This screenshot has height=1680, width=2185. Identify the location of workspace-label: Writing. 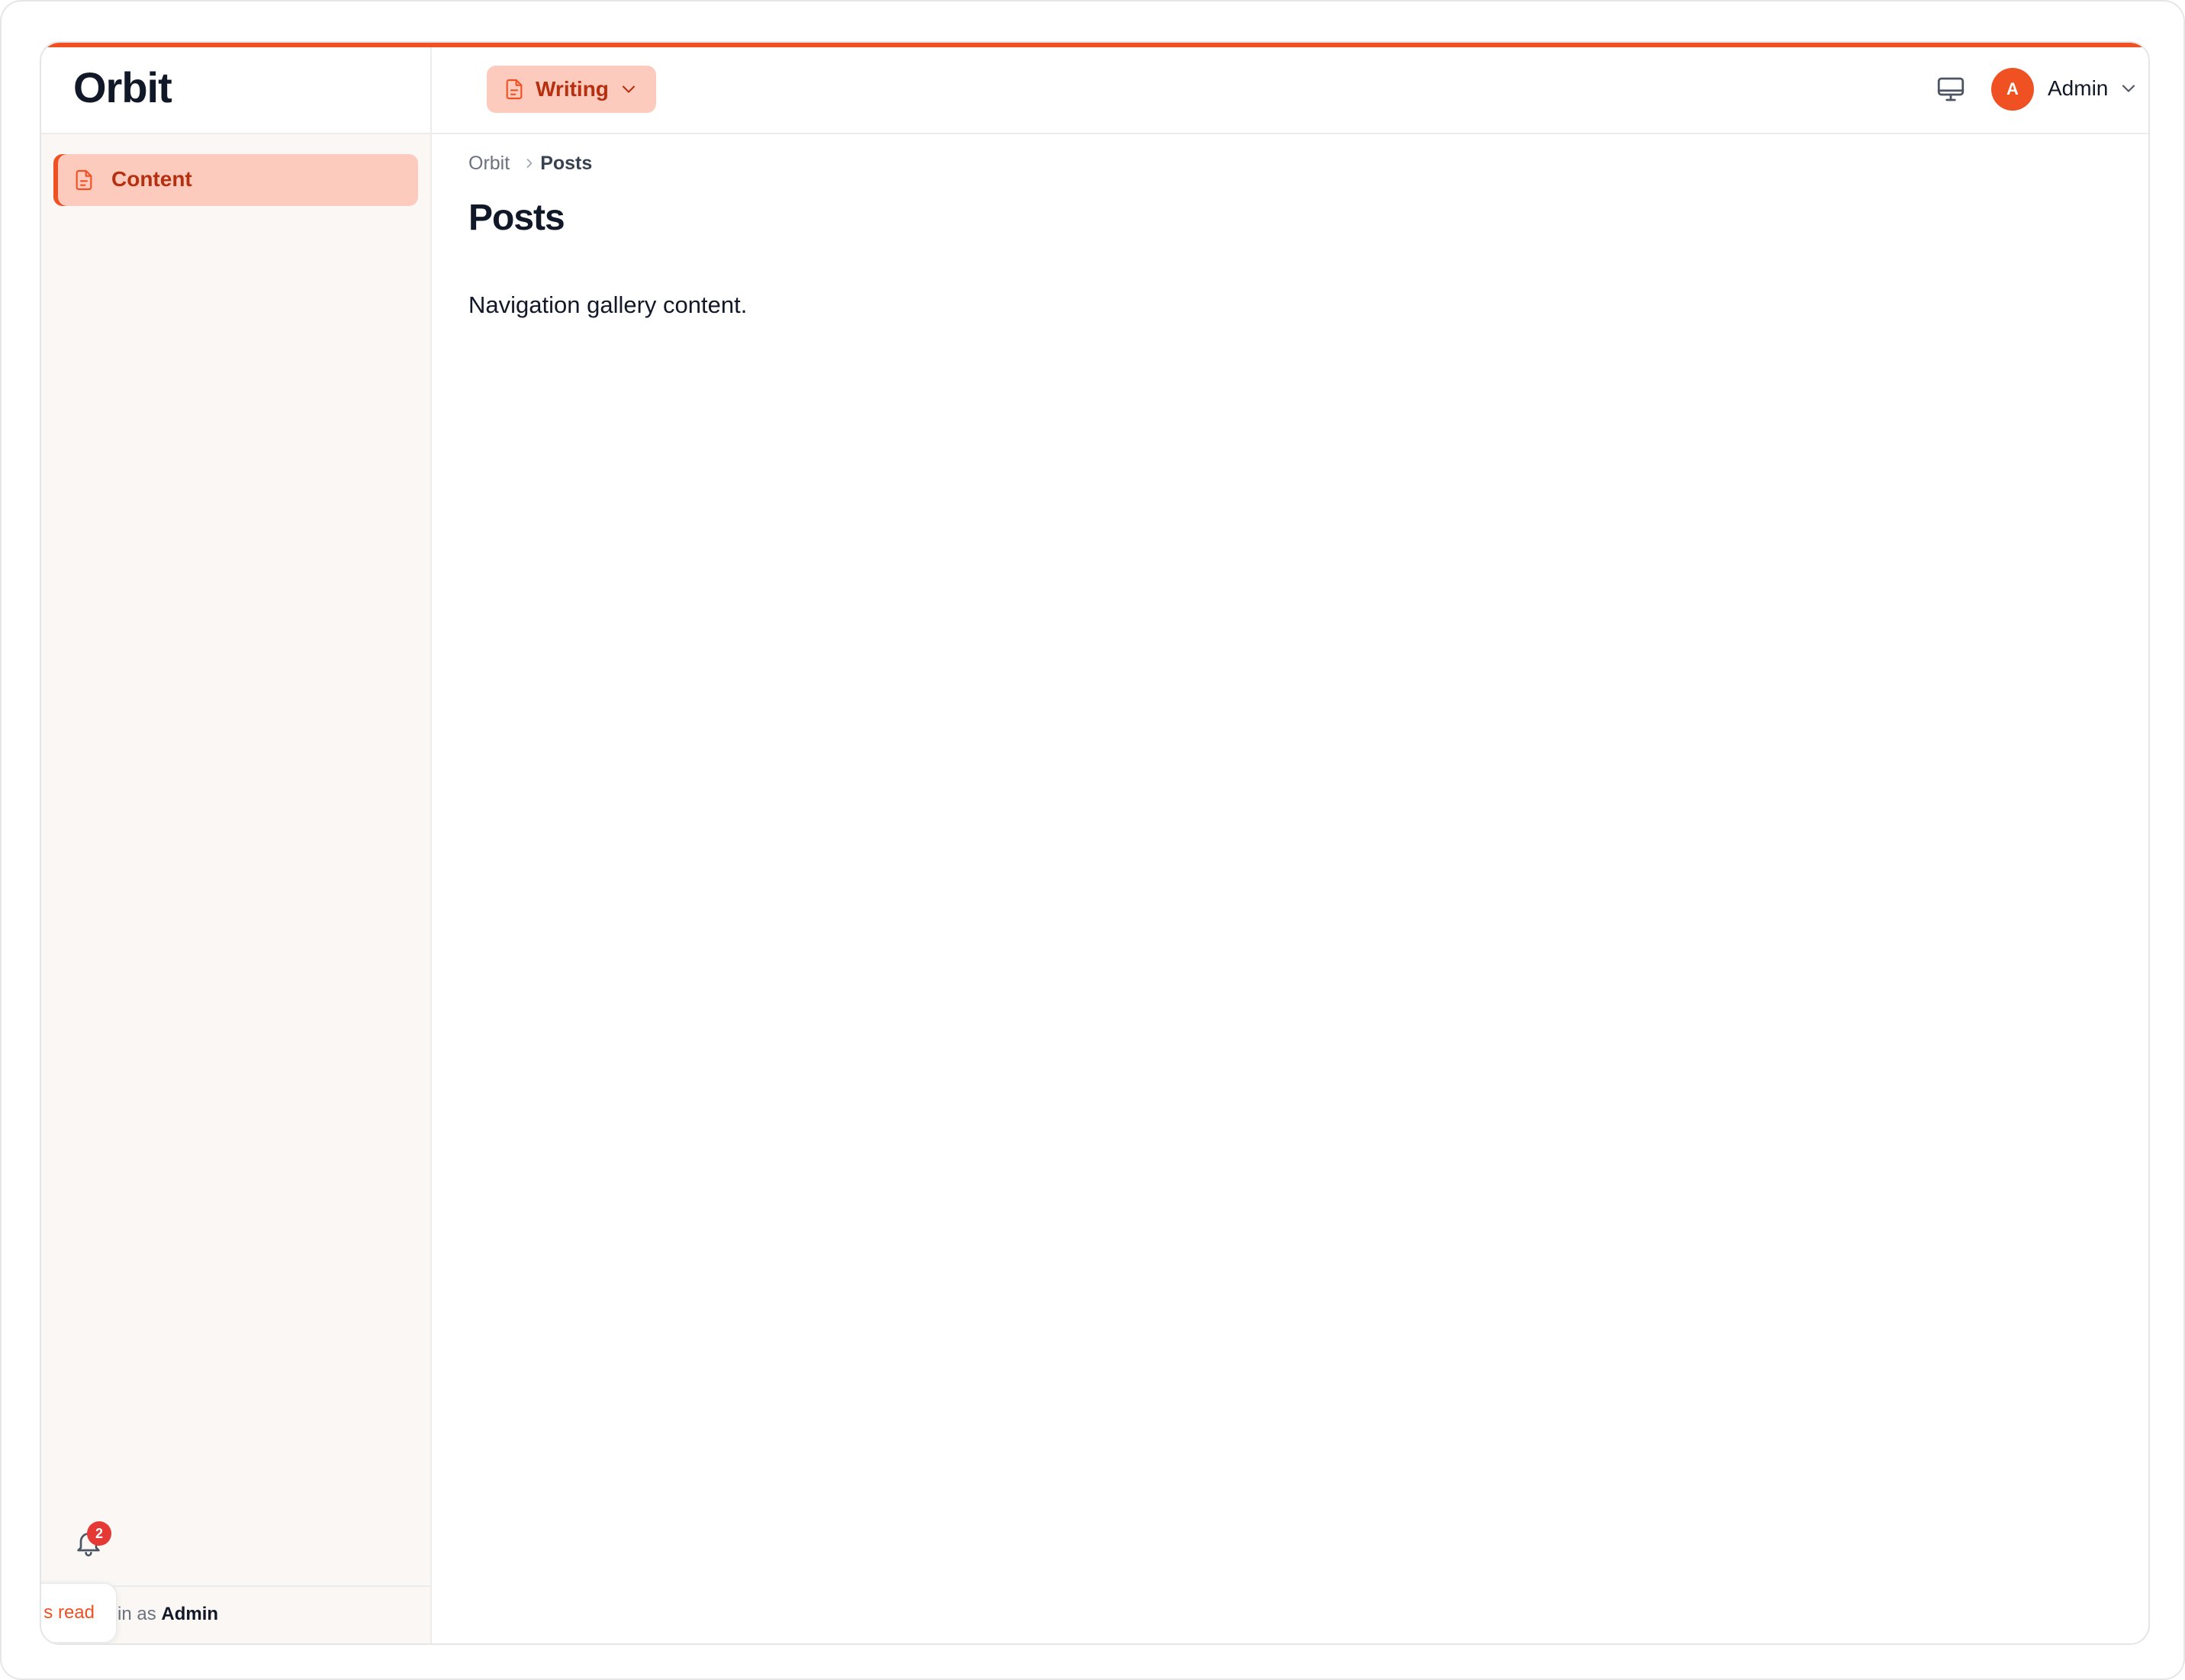
(572, 89).